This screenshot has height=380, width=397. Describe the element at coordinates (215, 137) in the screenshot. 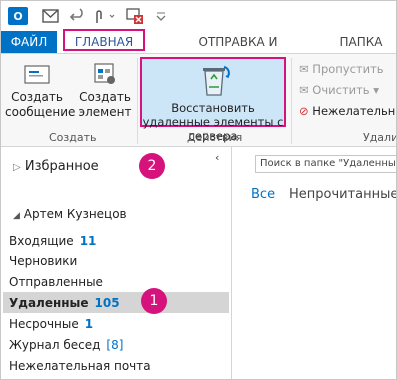

I see `group-actions-label: Действия` at that location.